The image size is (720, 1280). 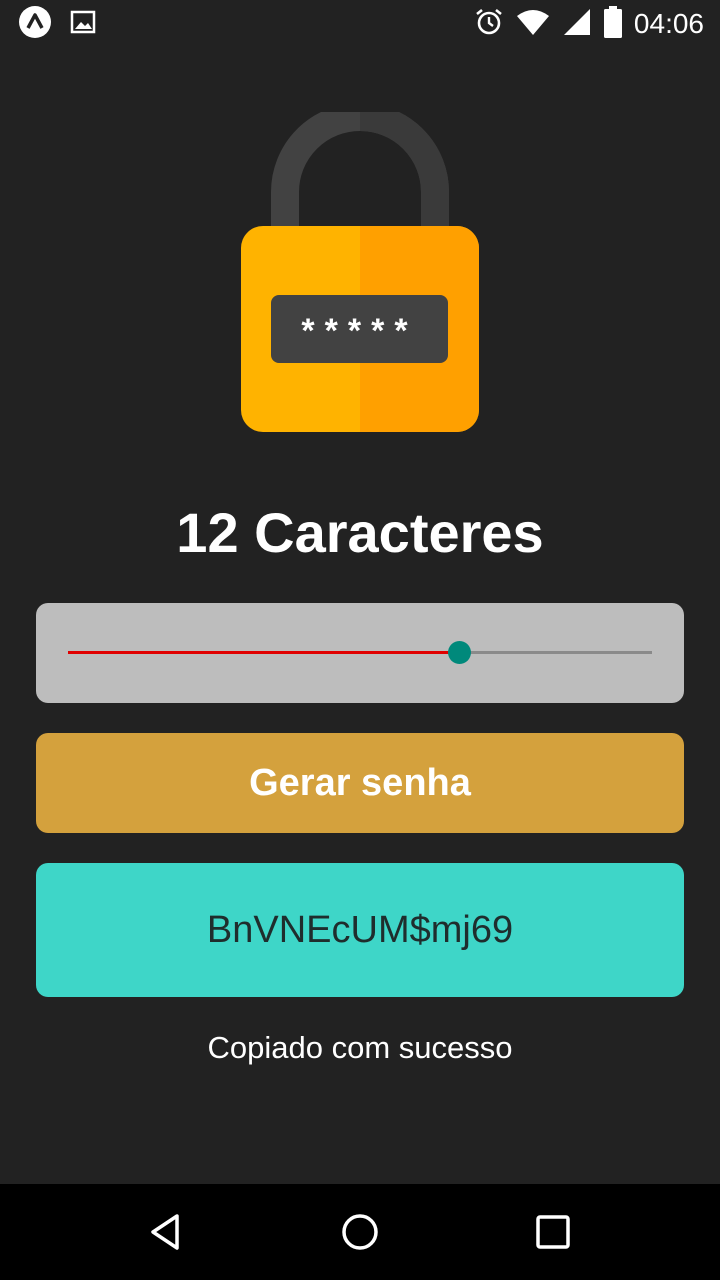 I want to click on character-count-title: 12 Caracteres, so click(x=360, y=532).